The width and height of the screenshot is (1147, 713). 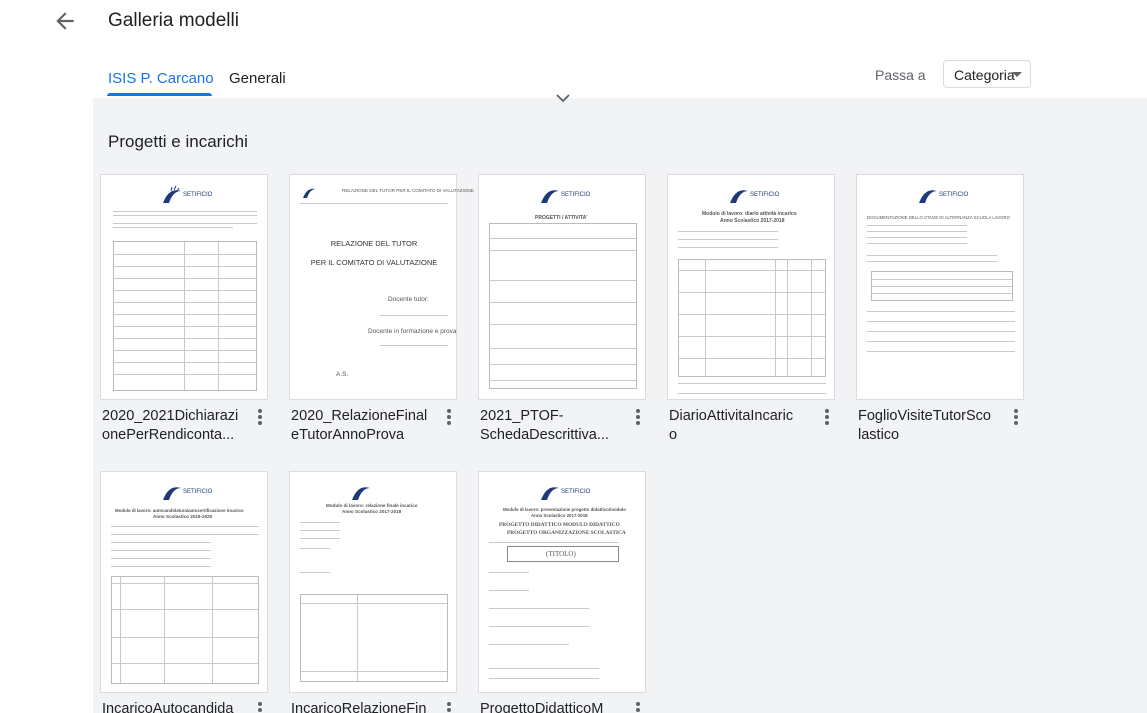 I want to click on document-heading: PROGETTO DIDATTICO MODULO DIDATTICO, so click(x=559, y=525).